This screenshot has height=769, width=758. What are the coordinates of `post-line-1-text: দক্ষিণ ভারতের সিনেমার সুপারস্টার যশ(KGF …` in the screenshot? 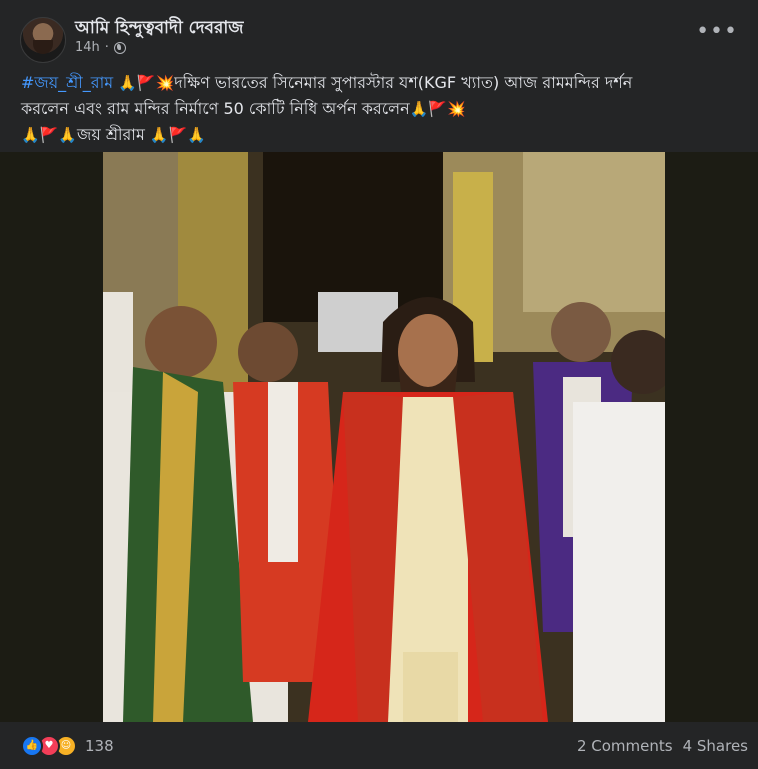 It's located at (403, 82).